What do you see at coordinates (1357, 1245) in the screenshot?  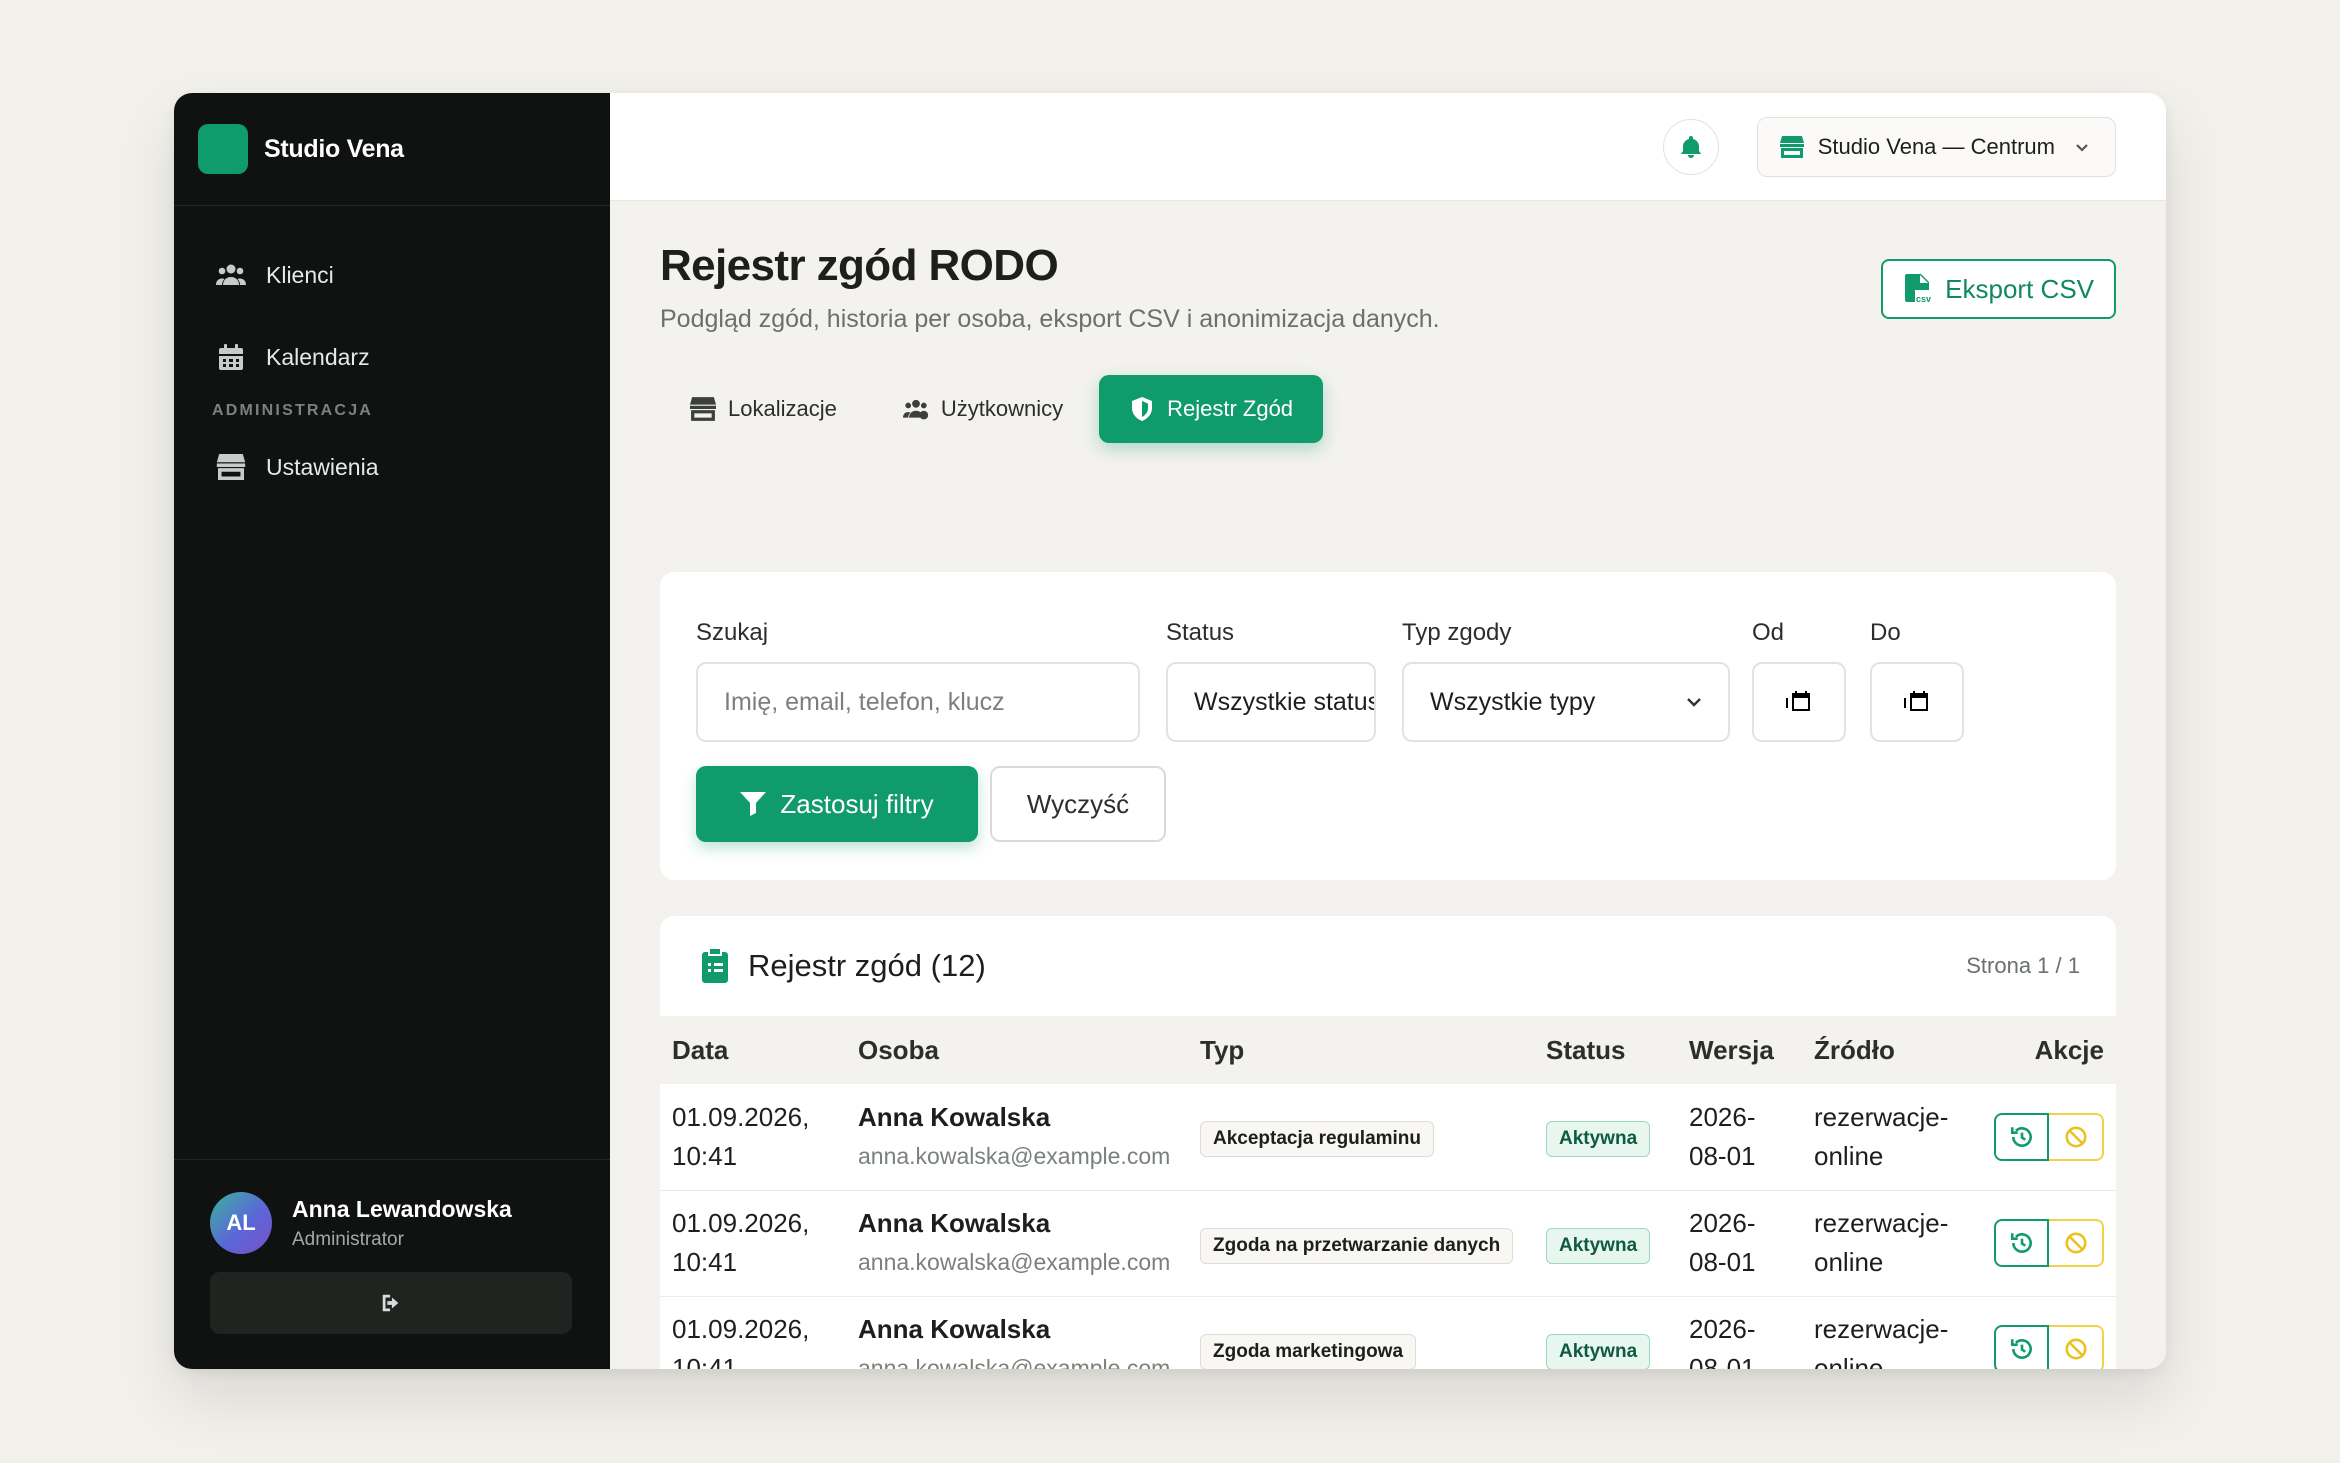 I see `consent-type-badge: Zgoda na przetwarzanie danych` at bounding box center [1357, 1245].